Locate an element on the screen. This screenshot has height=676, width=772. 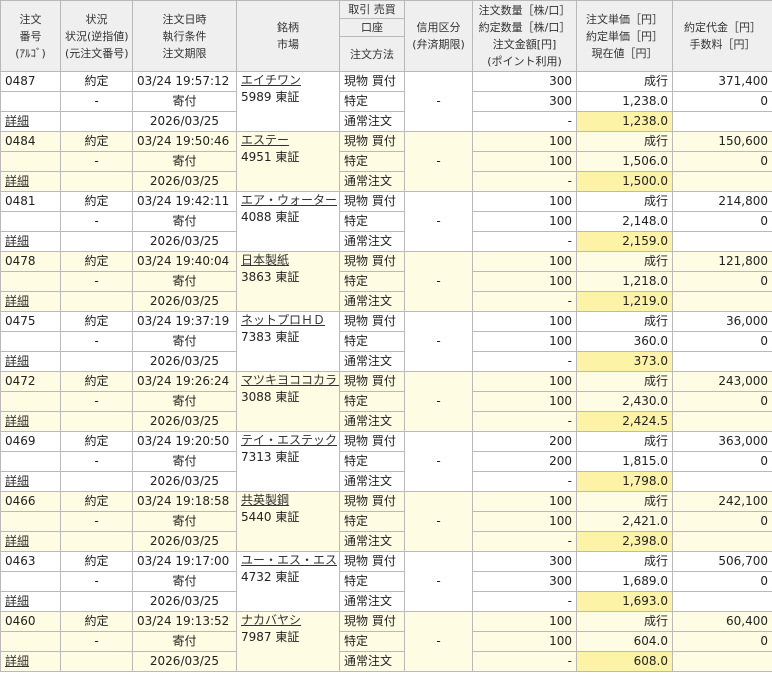
header-qty: 注文数量［株/口］ 約定数量［株/口］ 注文金額[円] (ポイント利用) is located at coordinates (524, 36).